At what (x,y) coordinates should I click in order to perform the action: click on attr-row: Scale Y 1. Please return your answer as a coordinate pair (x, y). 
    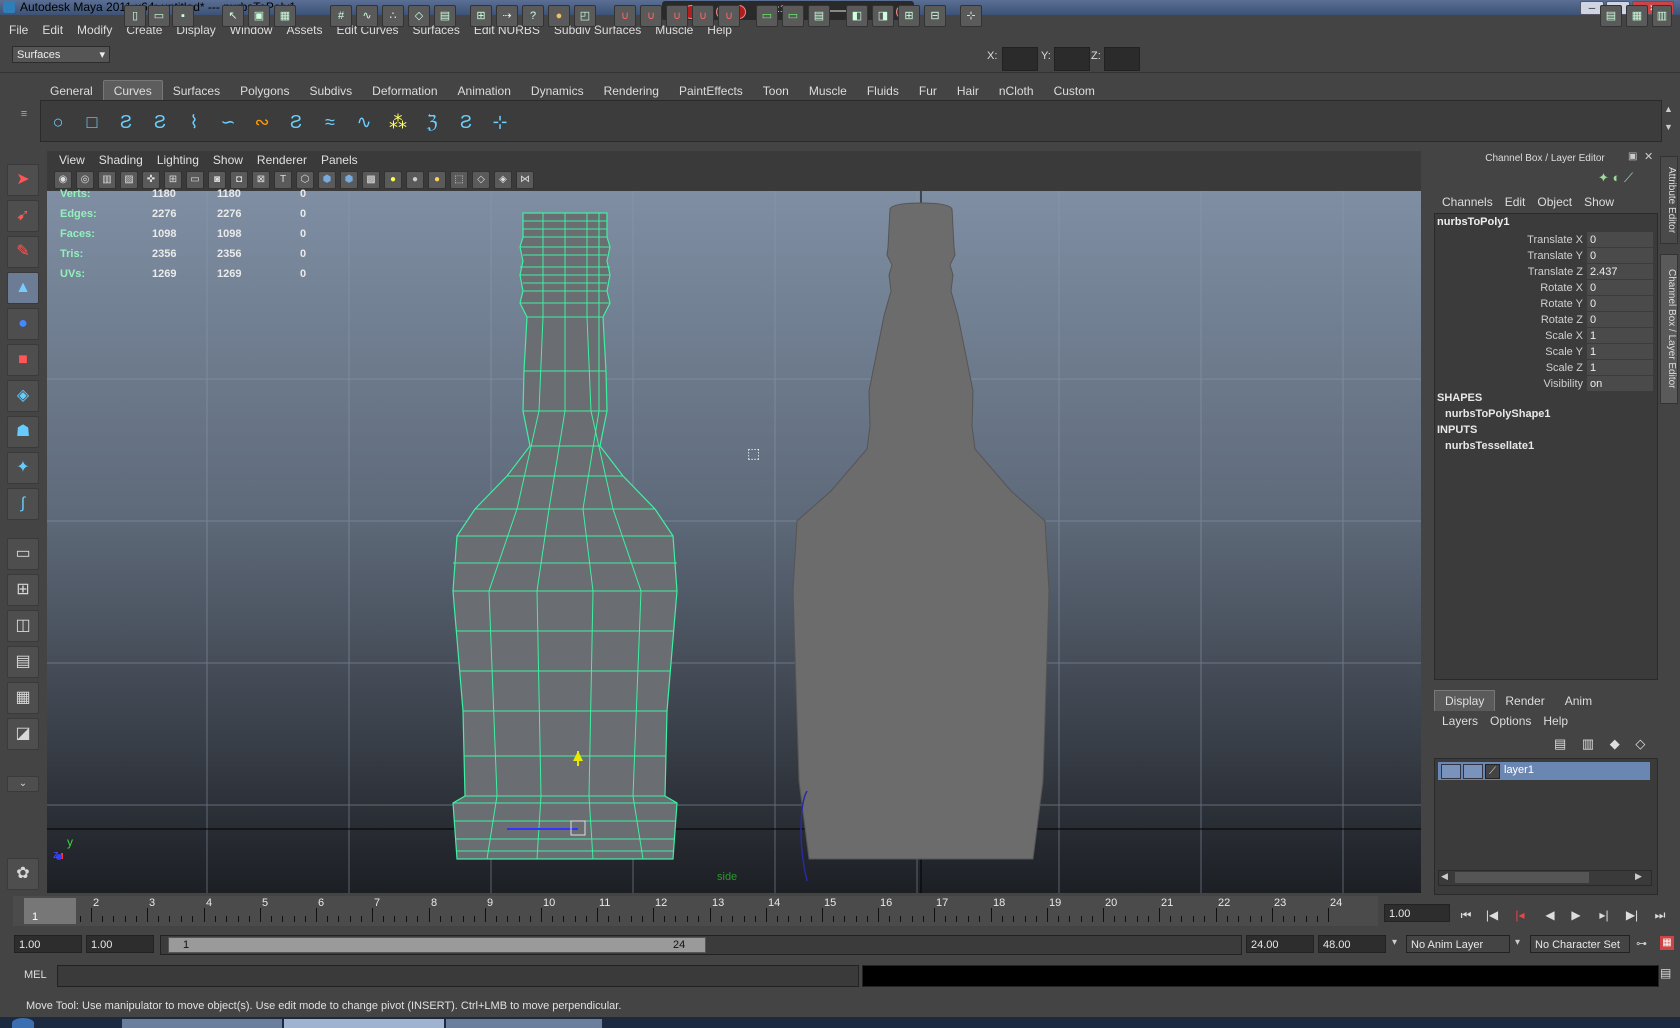
    Looking at the image, I should click on (1544, 352).